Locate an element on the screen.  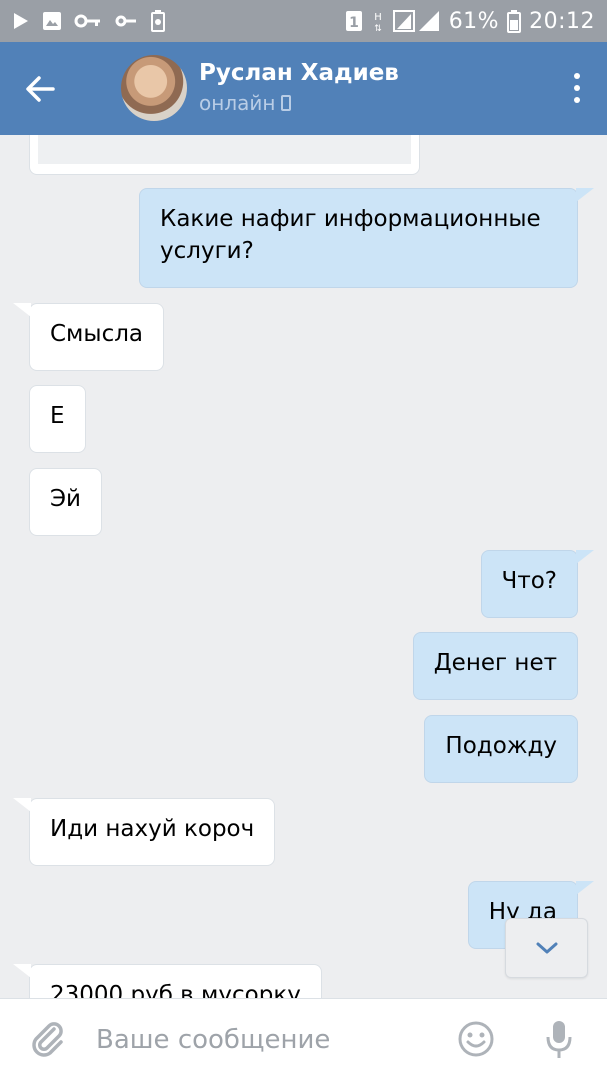
message-outgoing: Подожду is located at coordinates (501, 749).